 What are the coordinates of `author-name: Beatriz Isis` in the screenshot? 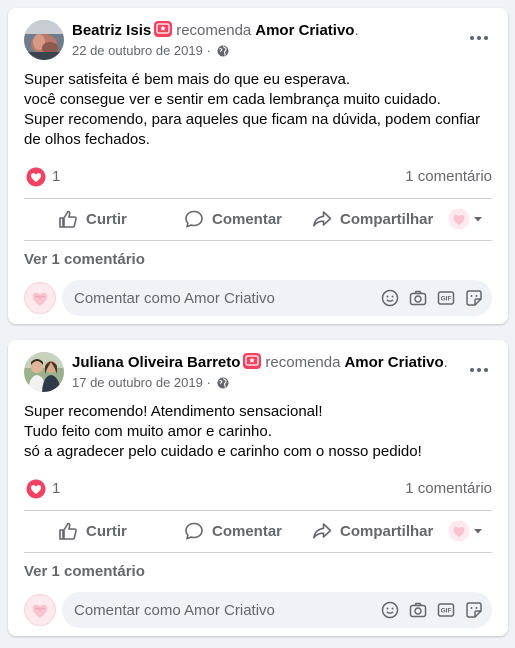 It's located at (111, 30).